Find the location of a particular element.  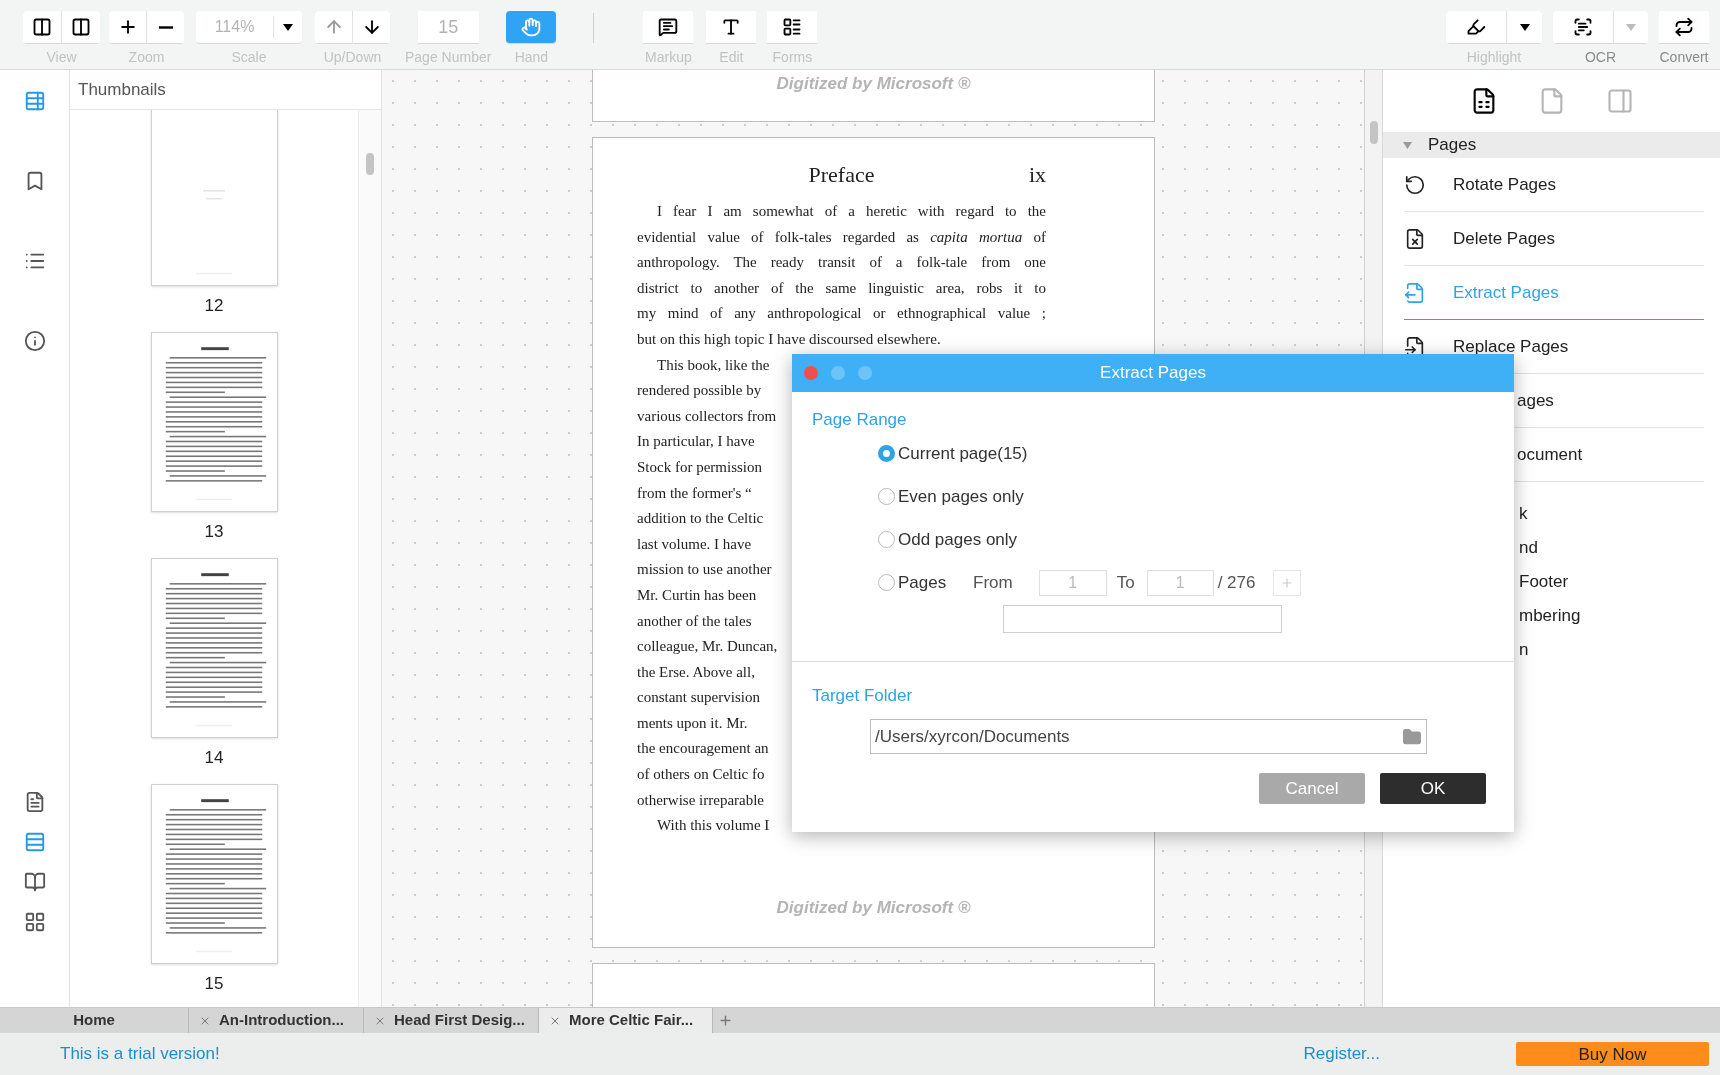

page-number-label: 13 is located at coordinates (214, 532).